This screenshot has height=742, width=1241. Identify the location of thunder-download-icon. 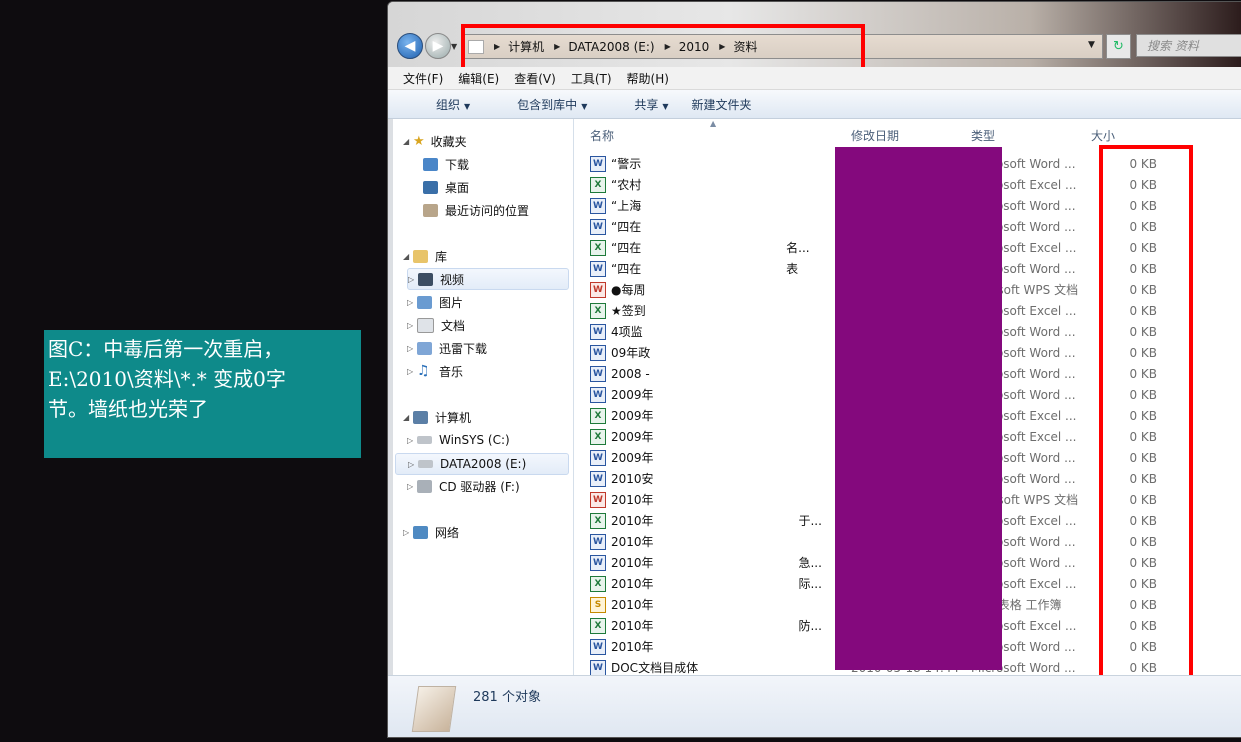
(424, 348).